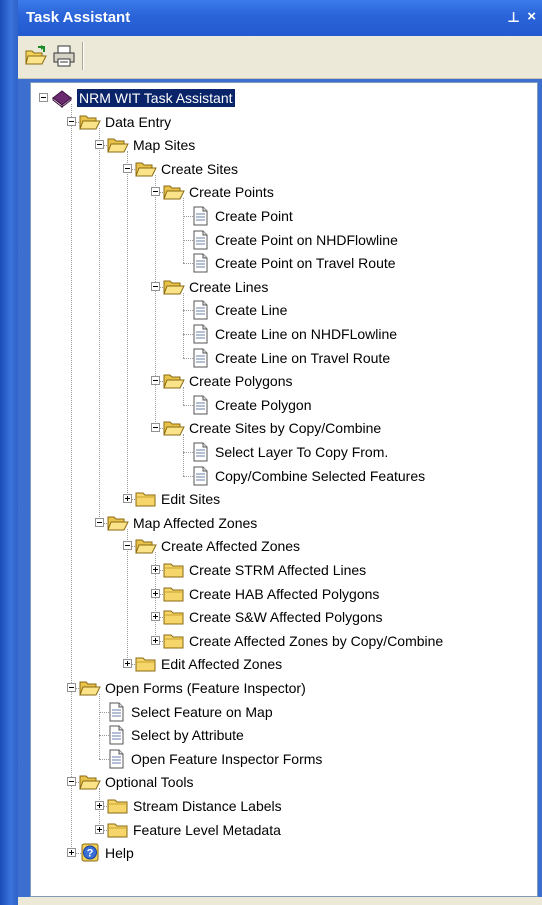 This screenshot has width=542, height=905. Describe the element at coordinates (306, 334) in the screenshot. I see `tree-item-label: Create Line on NHDFLowline` at that location.